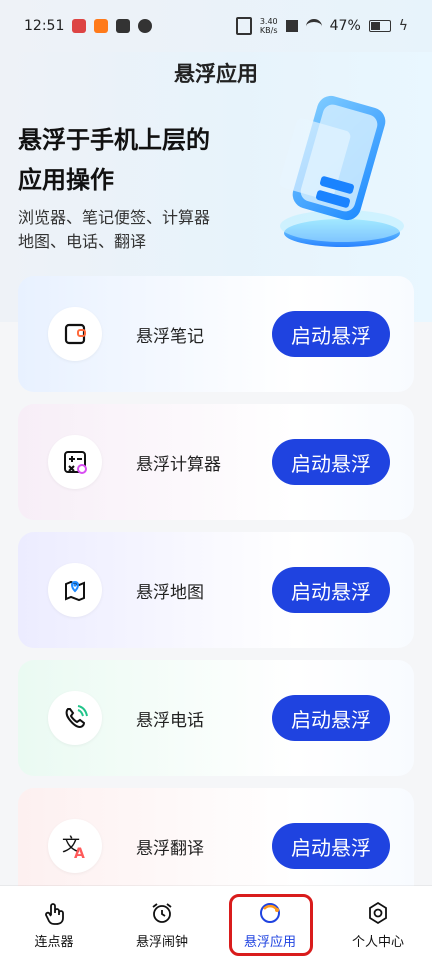 Image resolution: width=432 pixels, height=964 pixels. I want to click on close-box-icon, so click(291, 26).